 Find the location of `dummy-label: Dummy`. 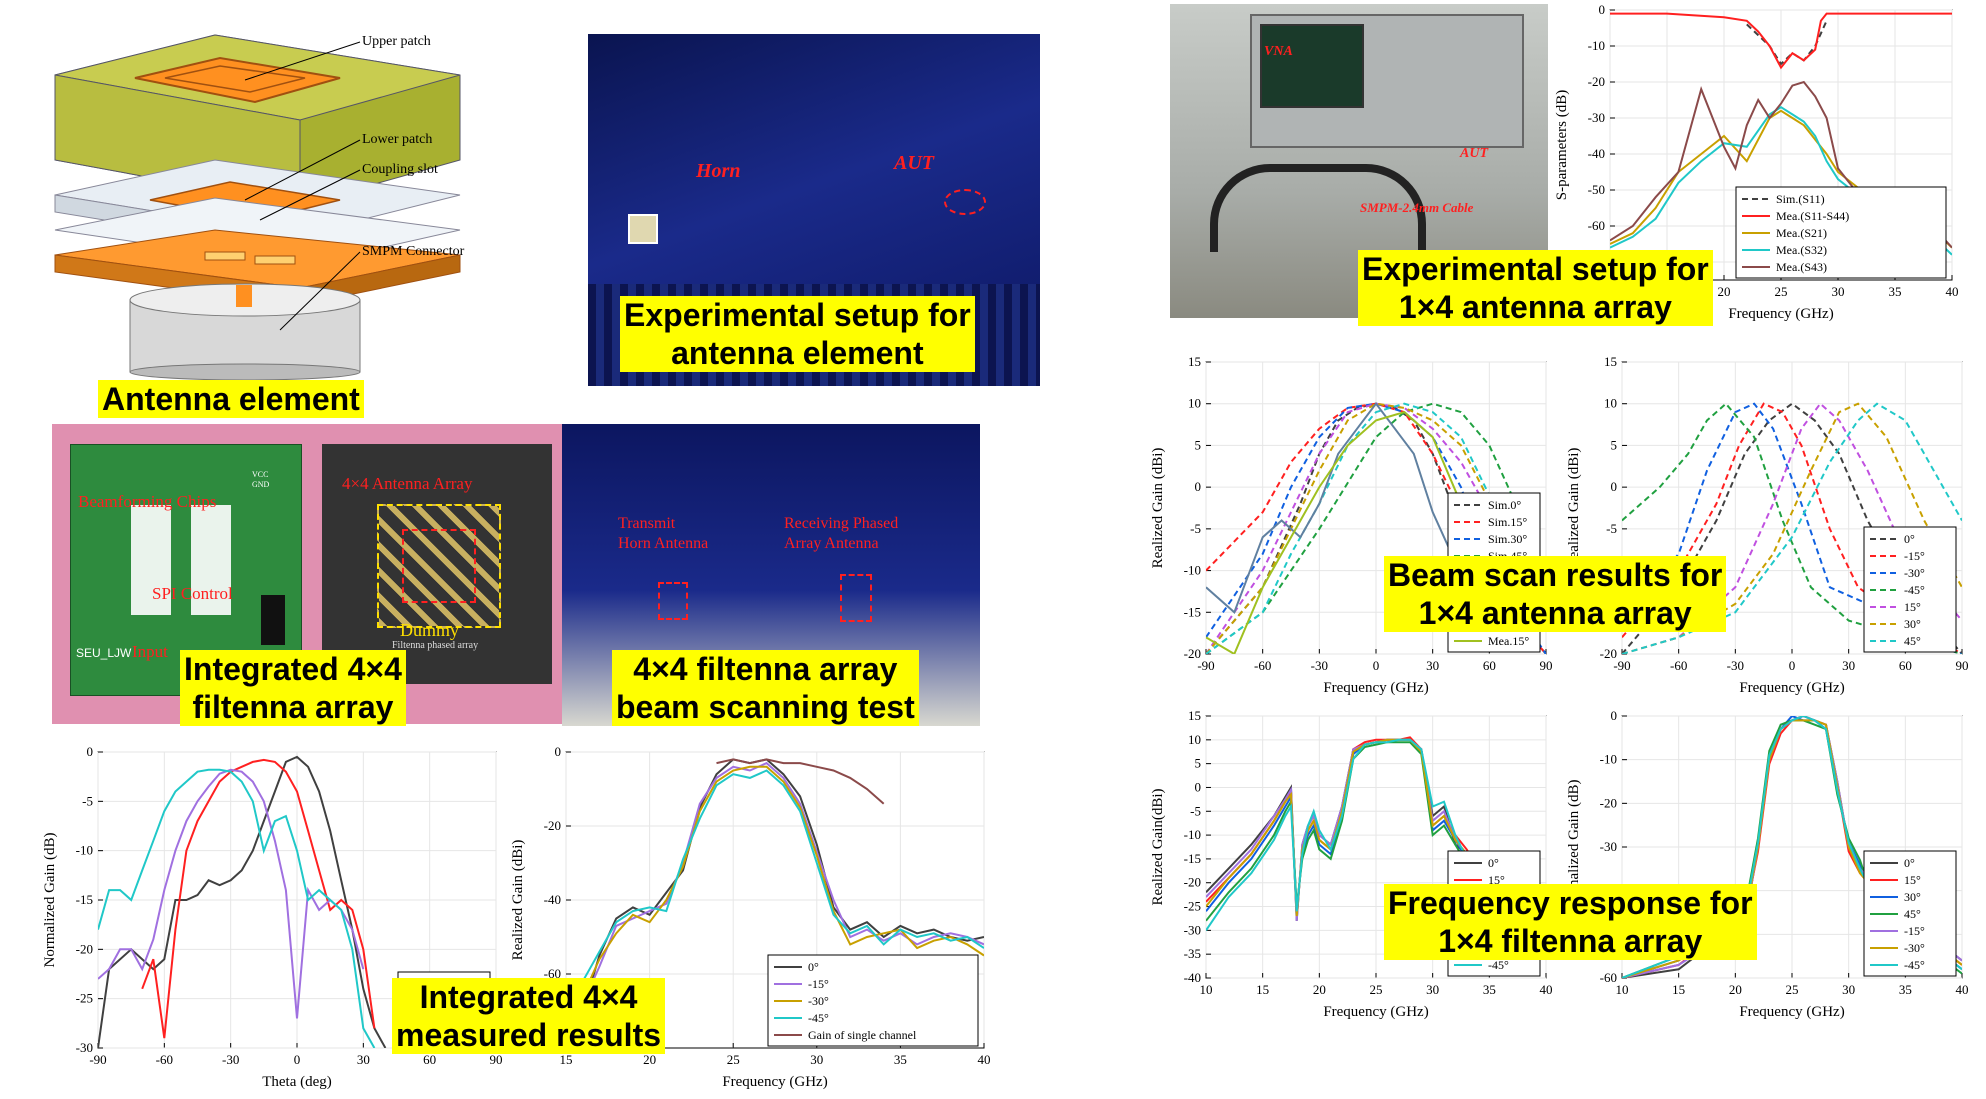

dummy-label: Dummy is located at coordinates (430, 630).